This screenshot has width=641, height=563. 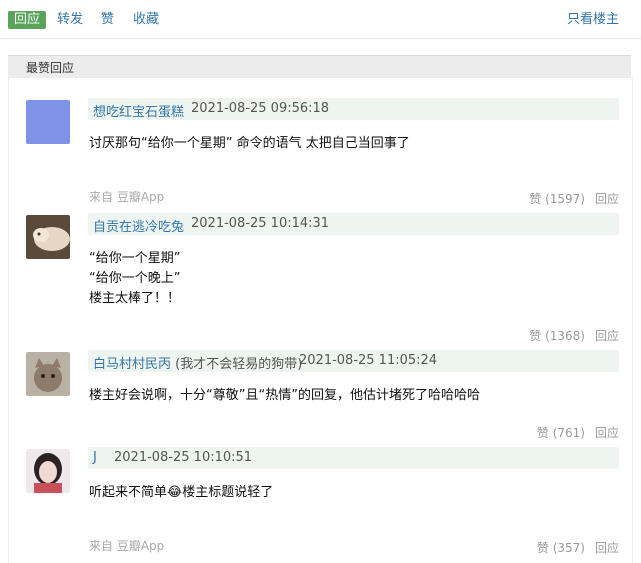 I want to click on comment-username: 想吃红宝石蛋糕, so click(x=138, y=110).